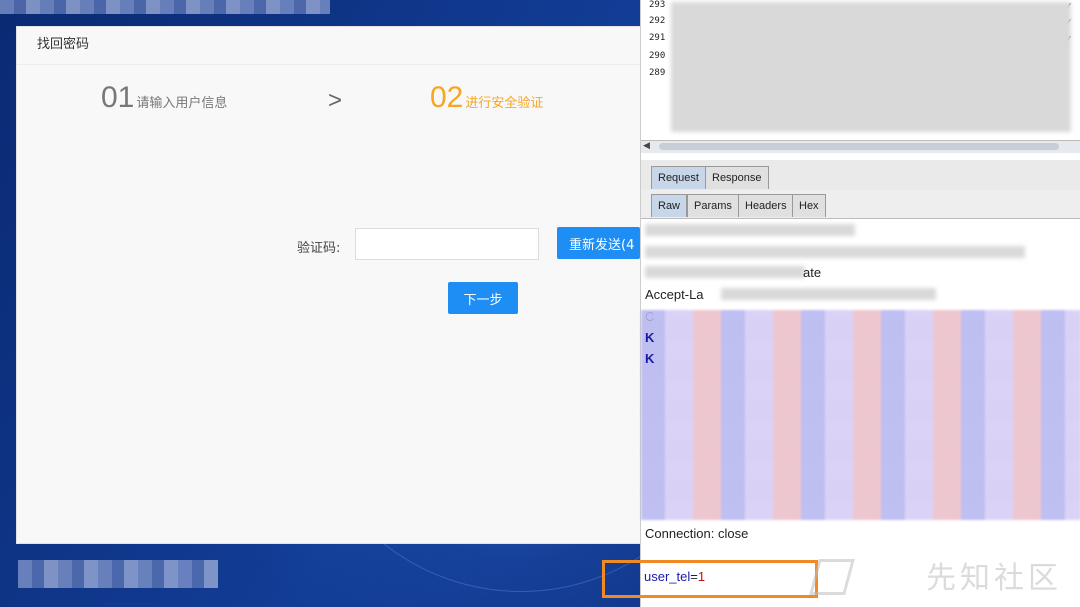  Describe the element at coordinates (860, 204) in the screenshot. I see `view-tabs: Raw Params Headers Hex` at that location.